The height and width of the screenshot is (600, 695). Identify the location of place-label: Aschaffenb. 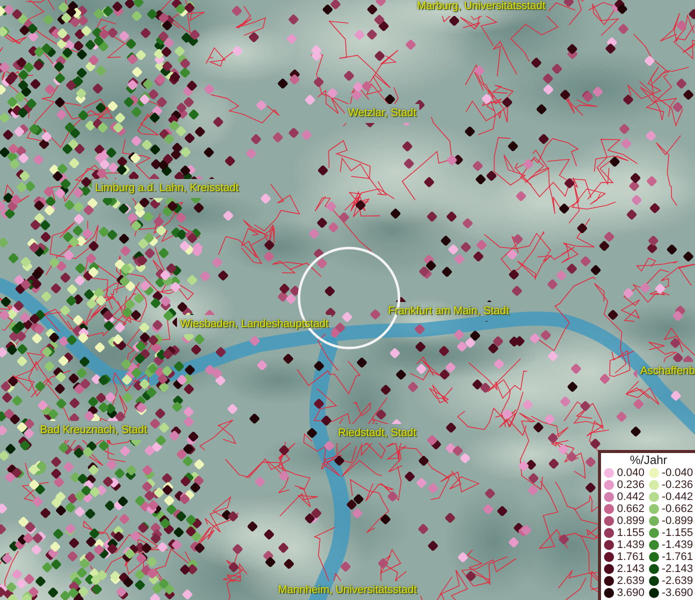
(667, 371).